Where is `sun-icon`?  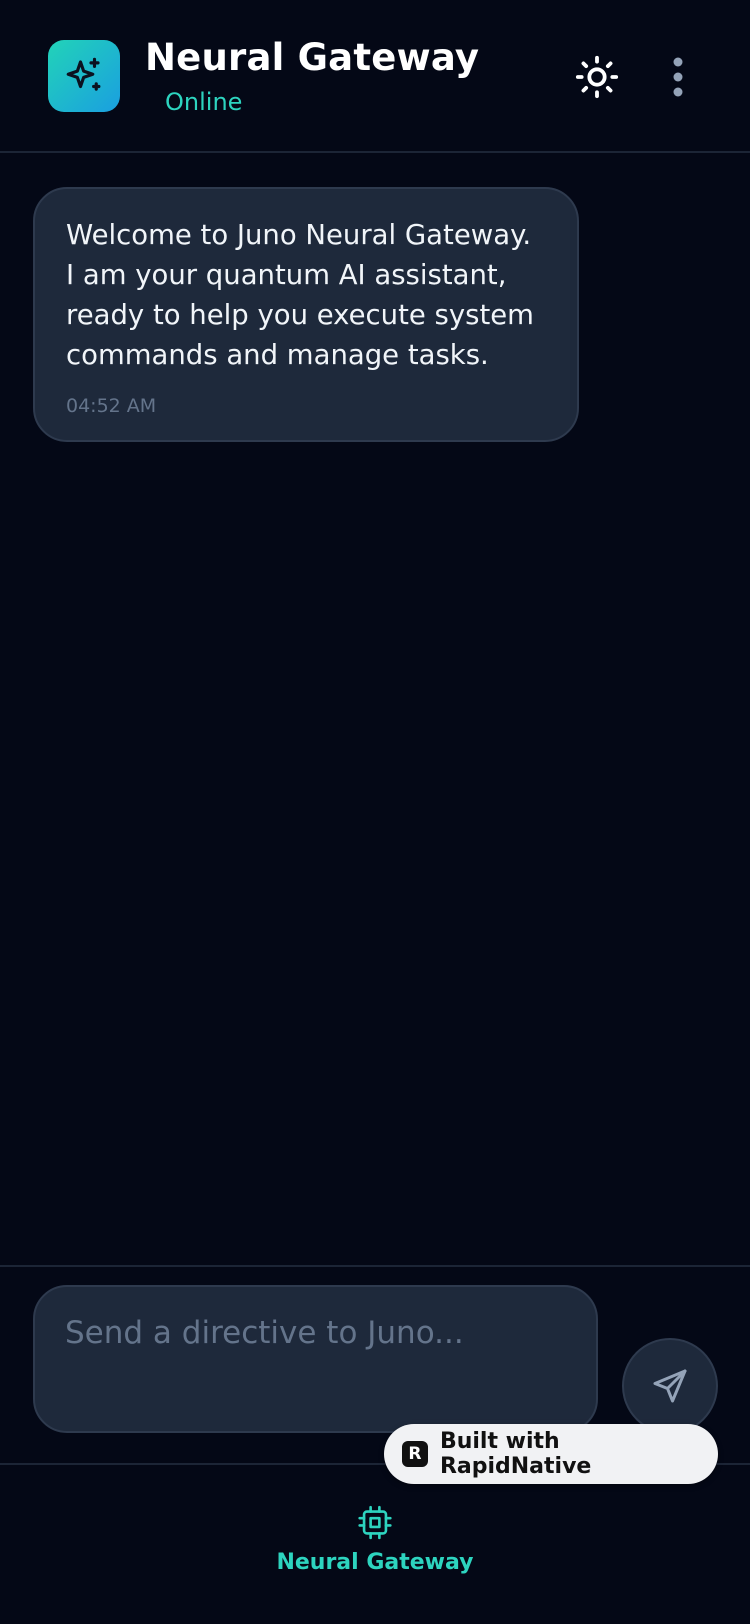
sun-icon is located at coordinates (597, 77).